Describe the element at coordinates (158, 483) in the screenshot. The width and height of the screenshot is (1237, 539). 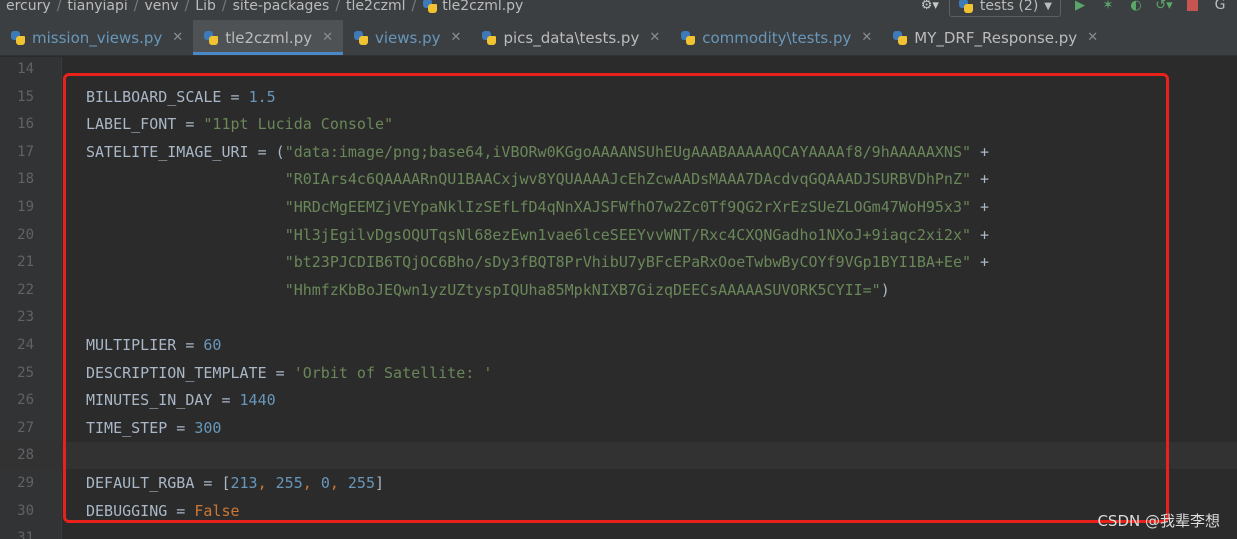
I see `code-token: DEFAULT_RGBA = [` at that location.